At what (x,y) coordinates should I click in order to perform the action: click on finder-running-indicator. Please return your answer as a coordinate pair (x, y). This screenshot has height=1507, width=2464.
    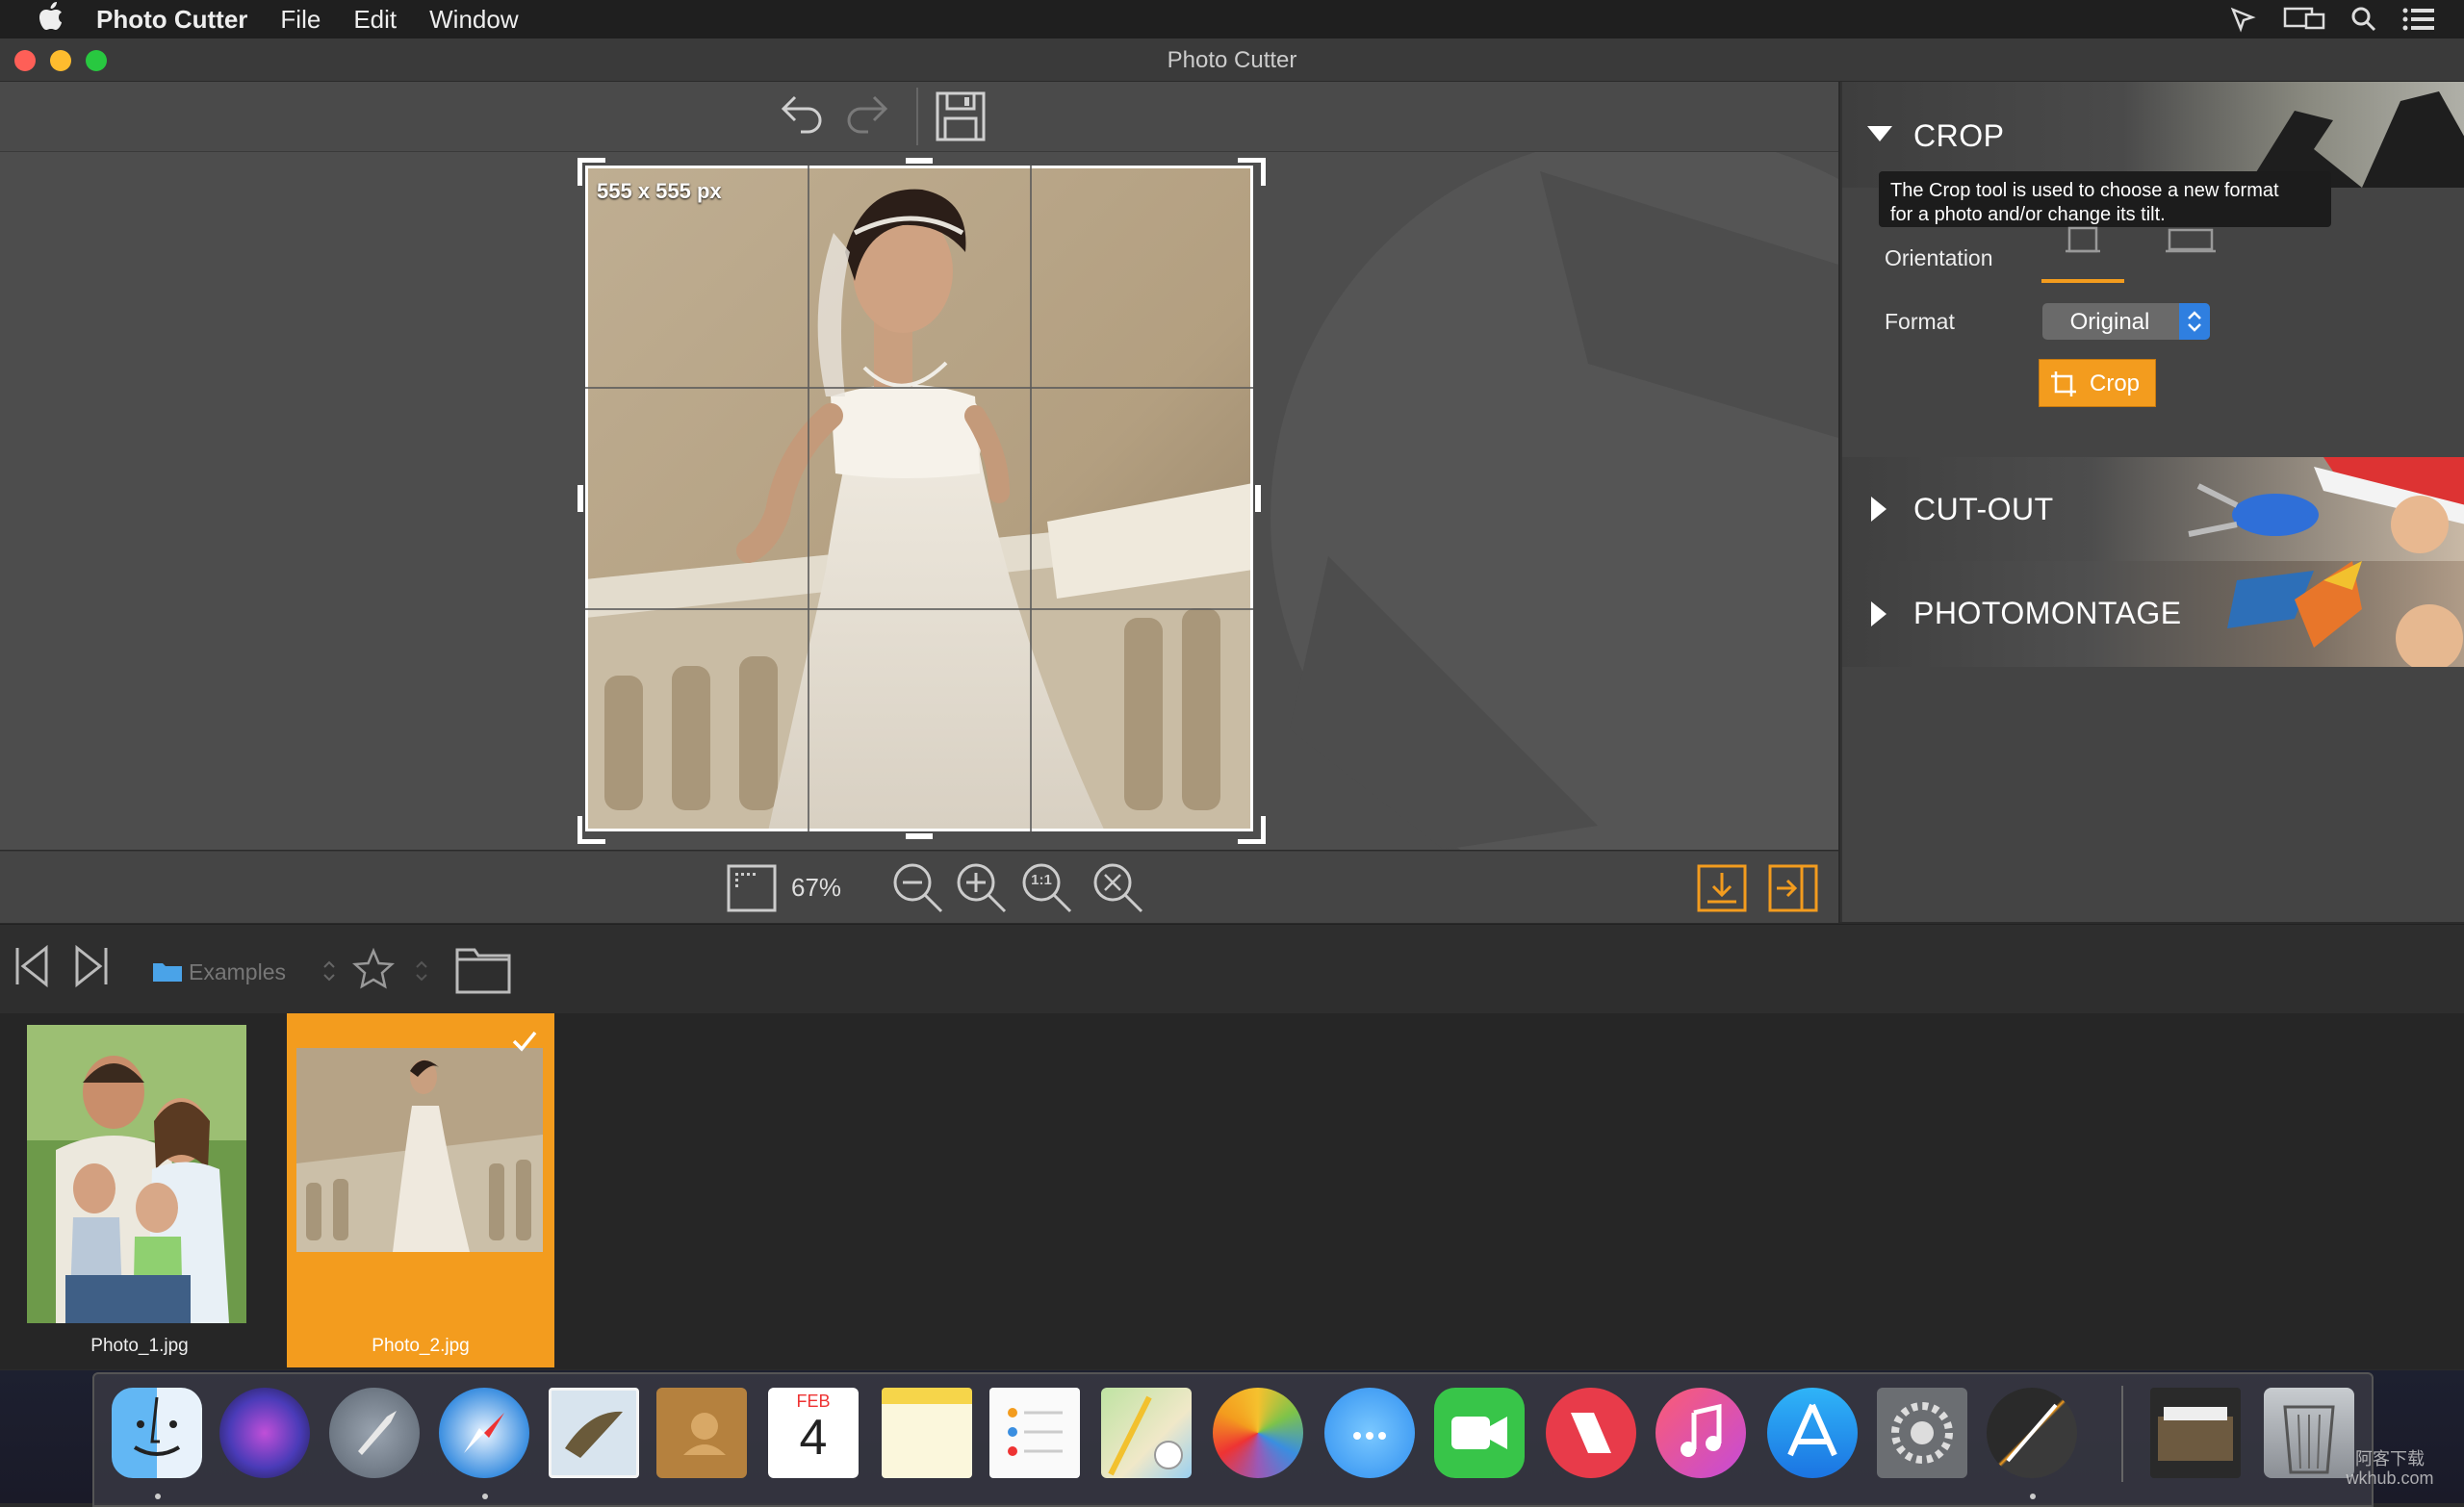
    Looking at the image, I should click on (158, 1496).